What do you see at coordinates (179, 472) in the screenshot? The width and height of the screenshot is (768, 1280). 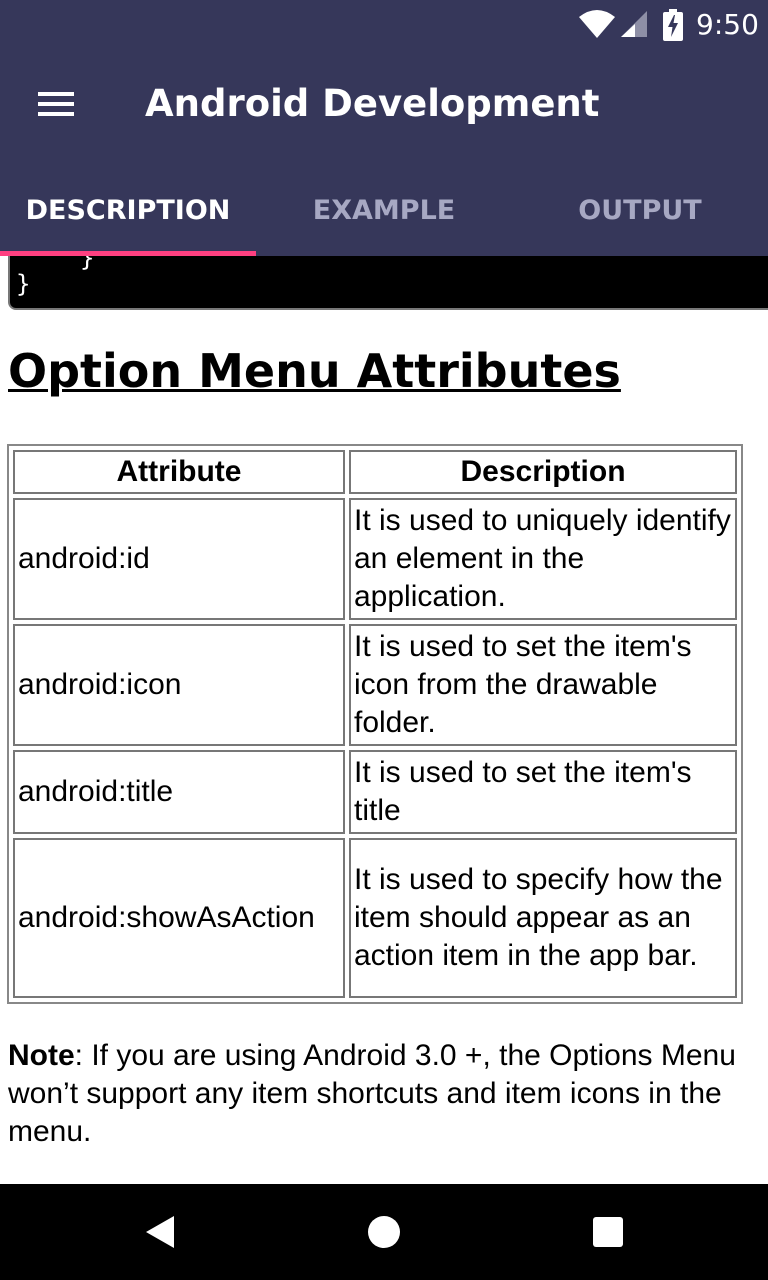 I see `table-header-attribute: Attribute` at bounding box center [179, 472].